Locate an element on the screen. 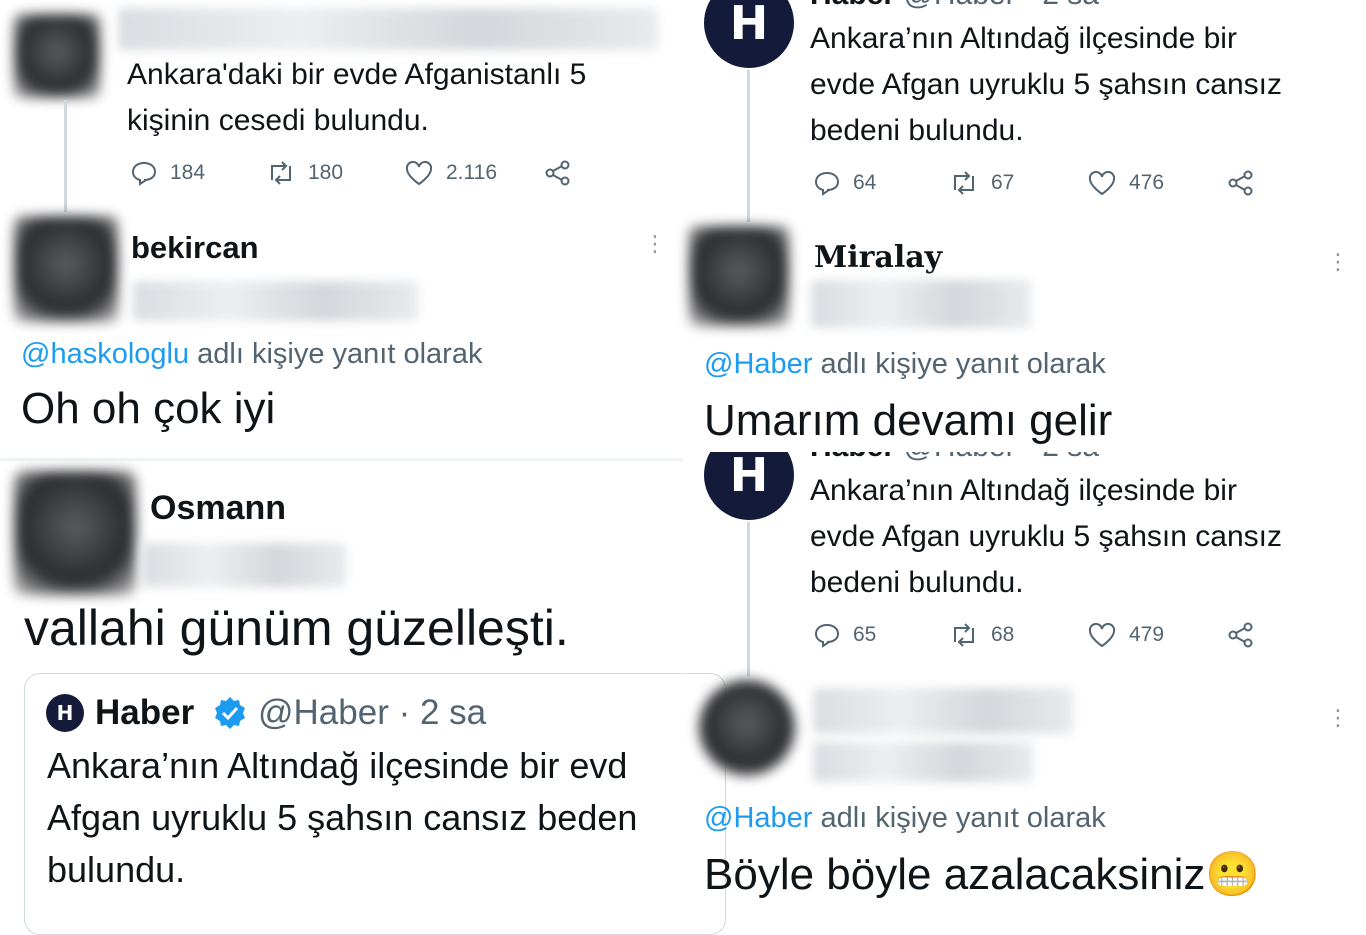 This screenshot has width=1366, height=935. user-avatar is located at coordinates (57, 56).